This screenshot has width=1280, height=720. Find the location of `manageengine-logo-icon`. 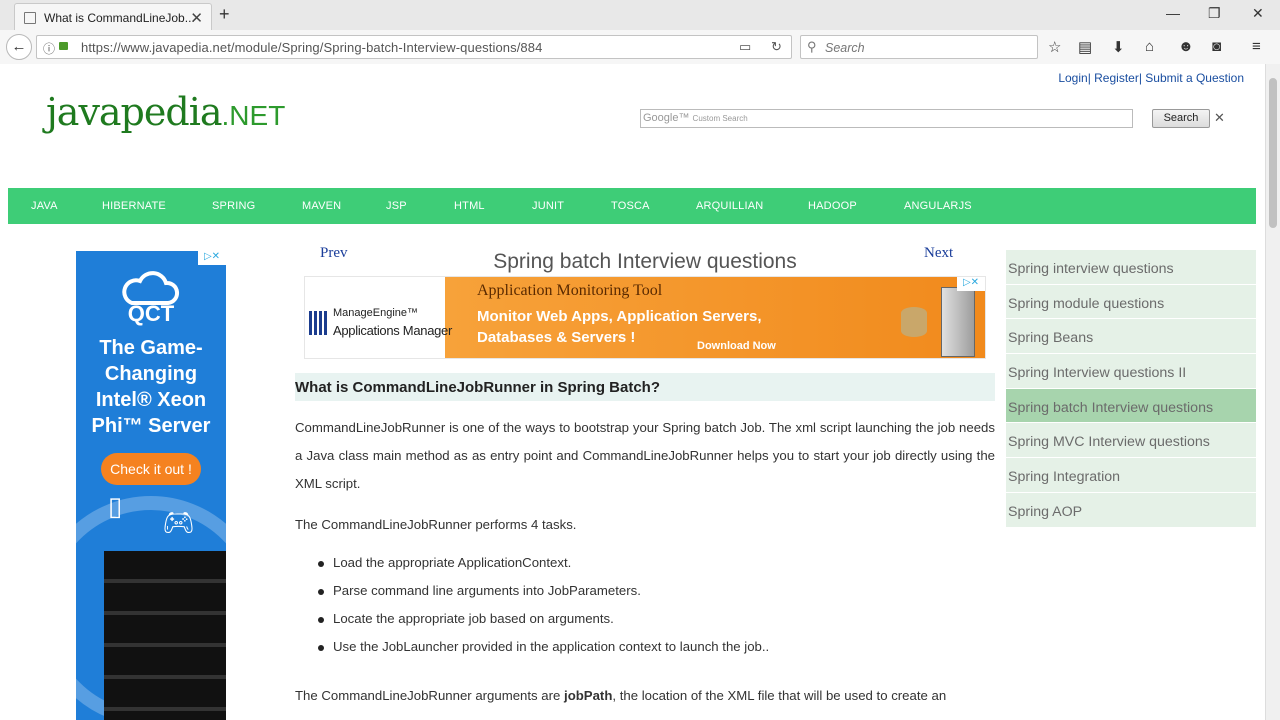

manageengine-logo-icon is located at coordinates (319, 323).